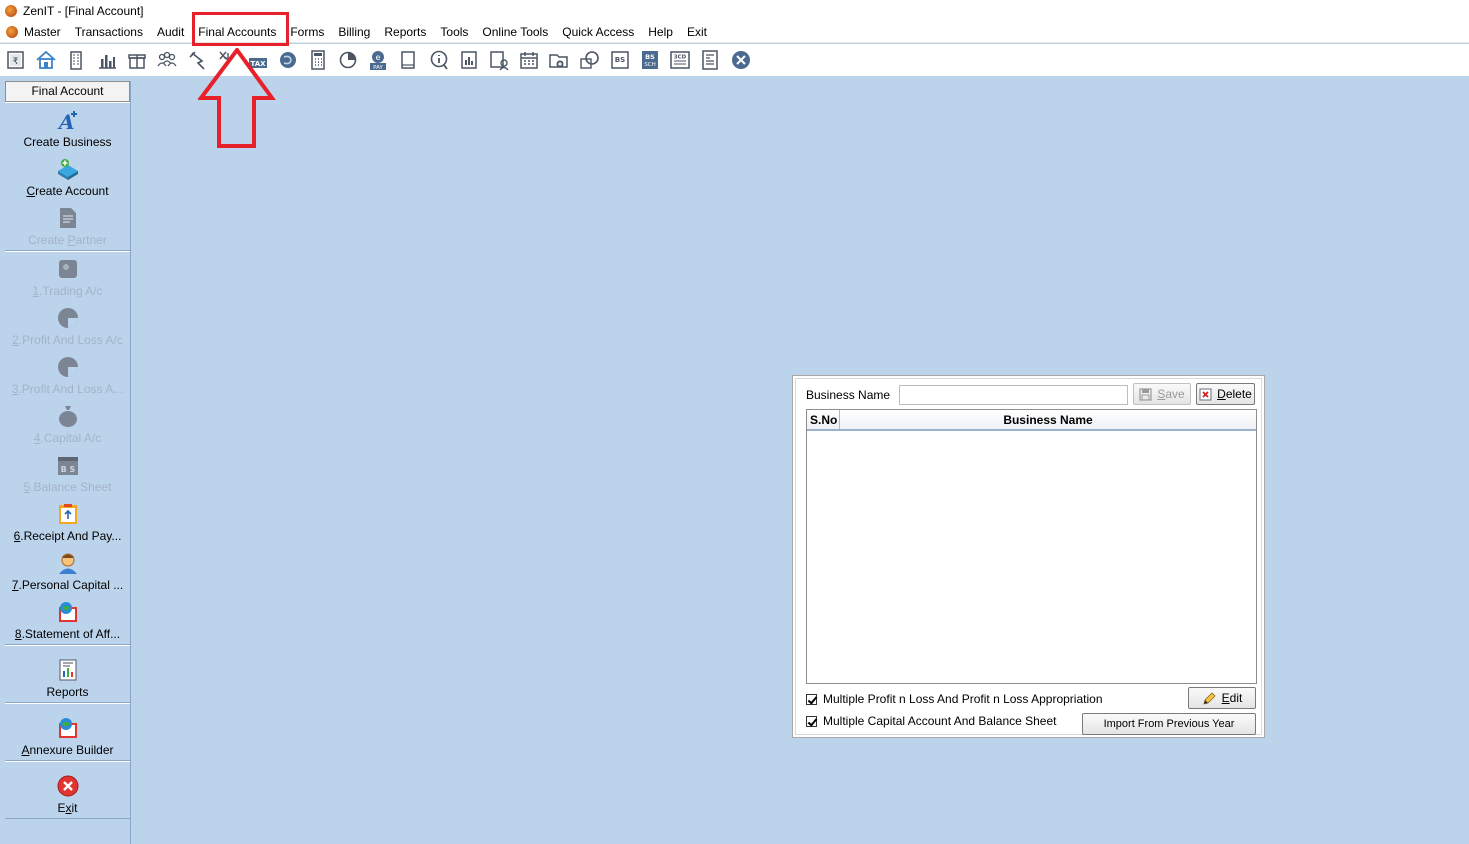 Image resolution: width=1469 pixels, height=844 pixels. What do you see at coordinates (11, 11) in the screenshot?
I see `app-logo-icon` at bounding box center [11, 11].